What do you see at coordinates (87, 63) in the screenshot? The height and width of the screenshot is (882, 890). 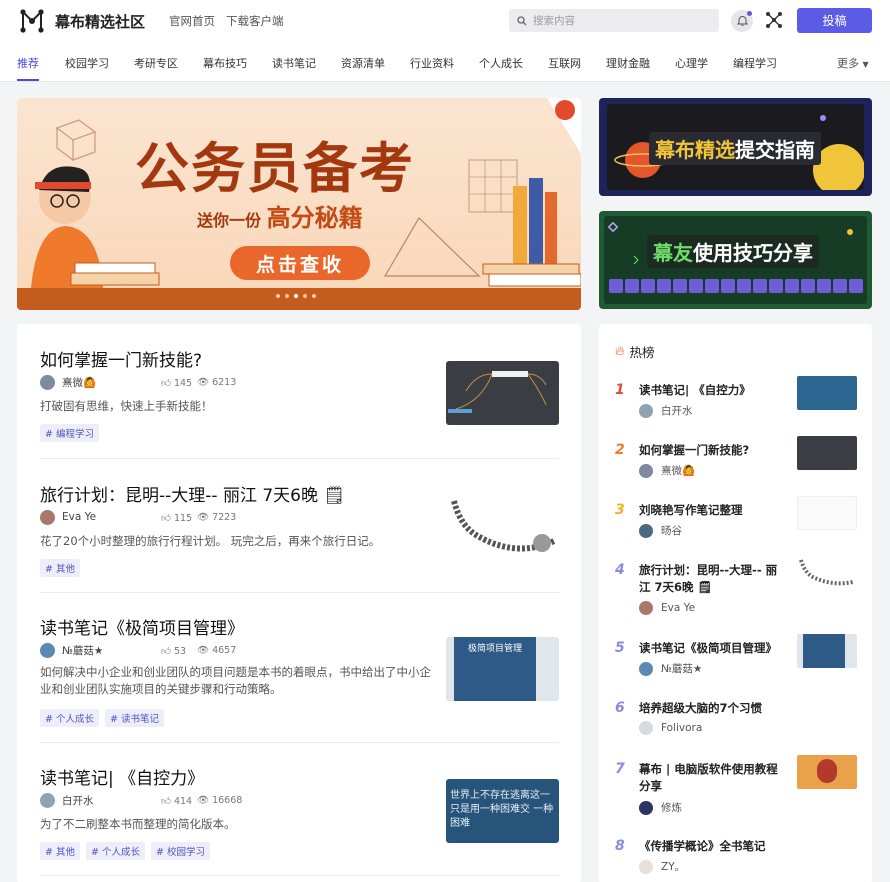 I see `tab-campus: 校园学习` at bounding box center [87, 63].